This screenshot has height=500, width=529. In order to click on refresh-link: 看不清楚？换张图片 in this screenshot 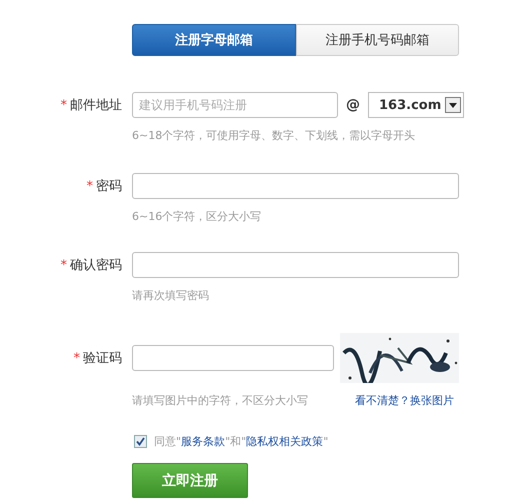, I will do `click(404, 400)`.